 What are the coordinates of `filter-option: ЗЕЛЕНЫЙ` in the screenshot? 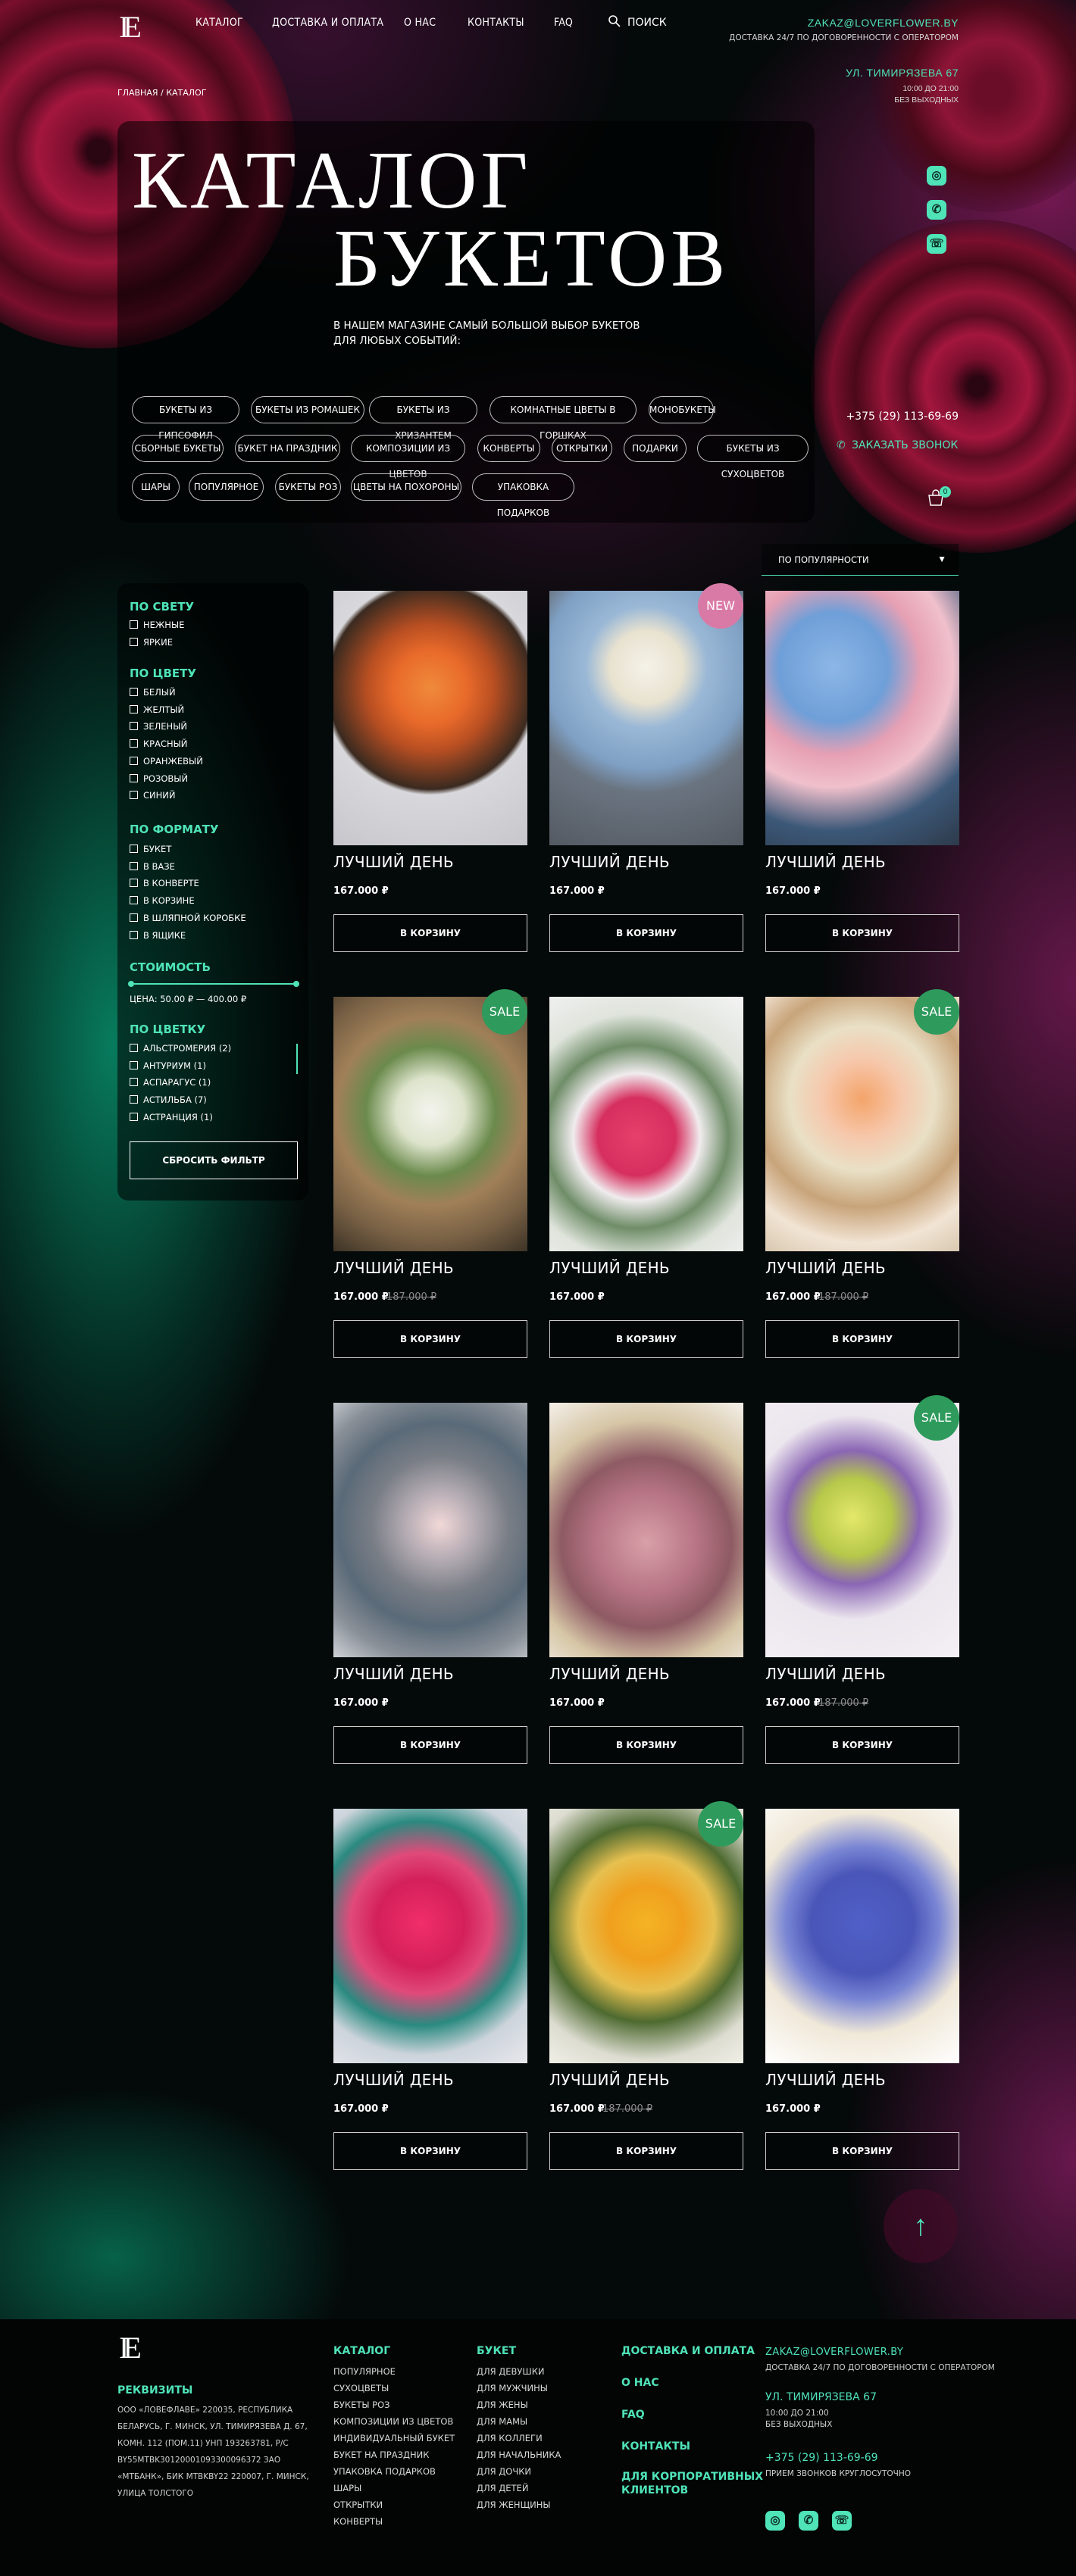 It's located at (158, 726).